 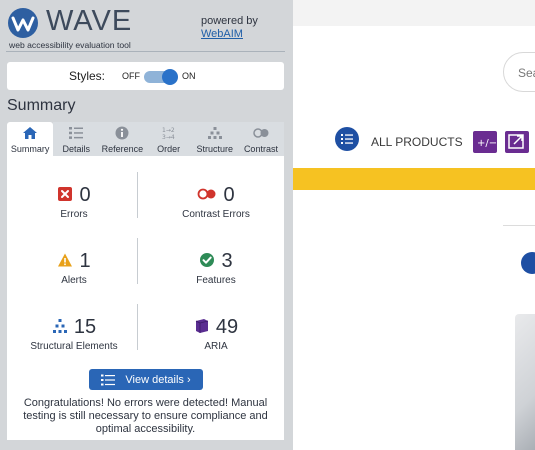 I want to click on tab-structure: Structure, so click(x=214, y=139).